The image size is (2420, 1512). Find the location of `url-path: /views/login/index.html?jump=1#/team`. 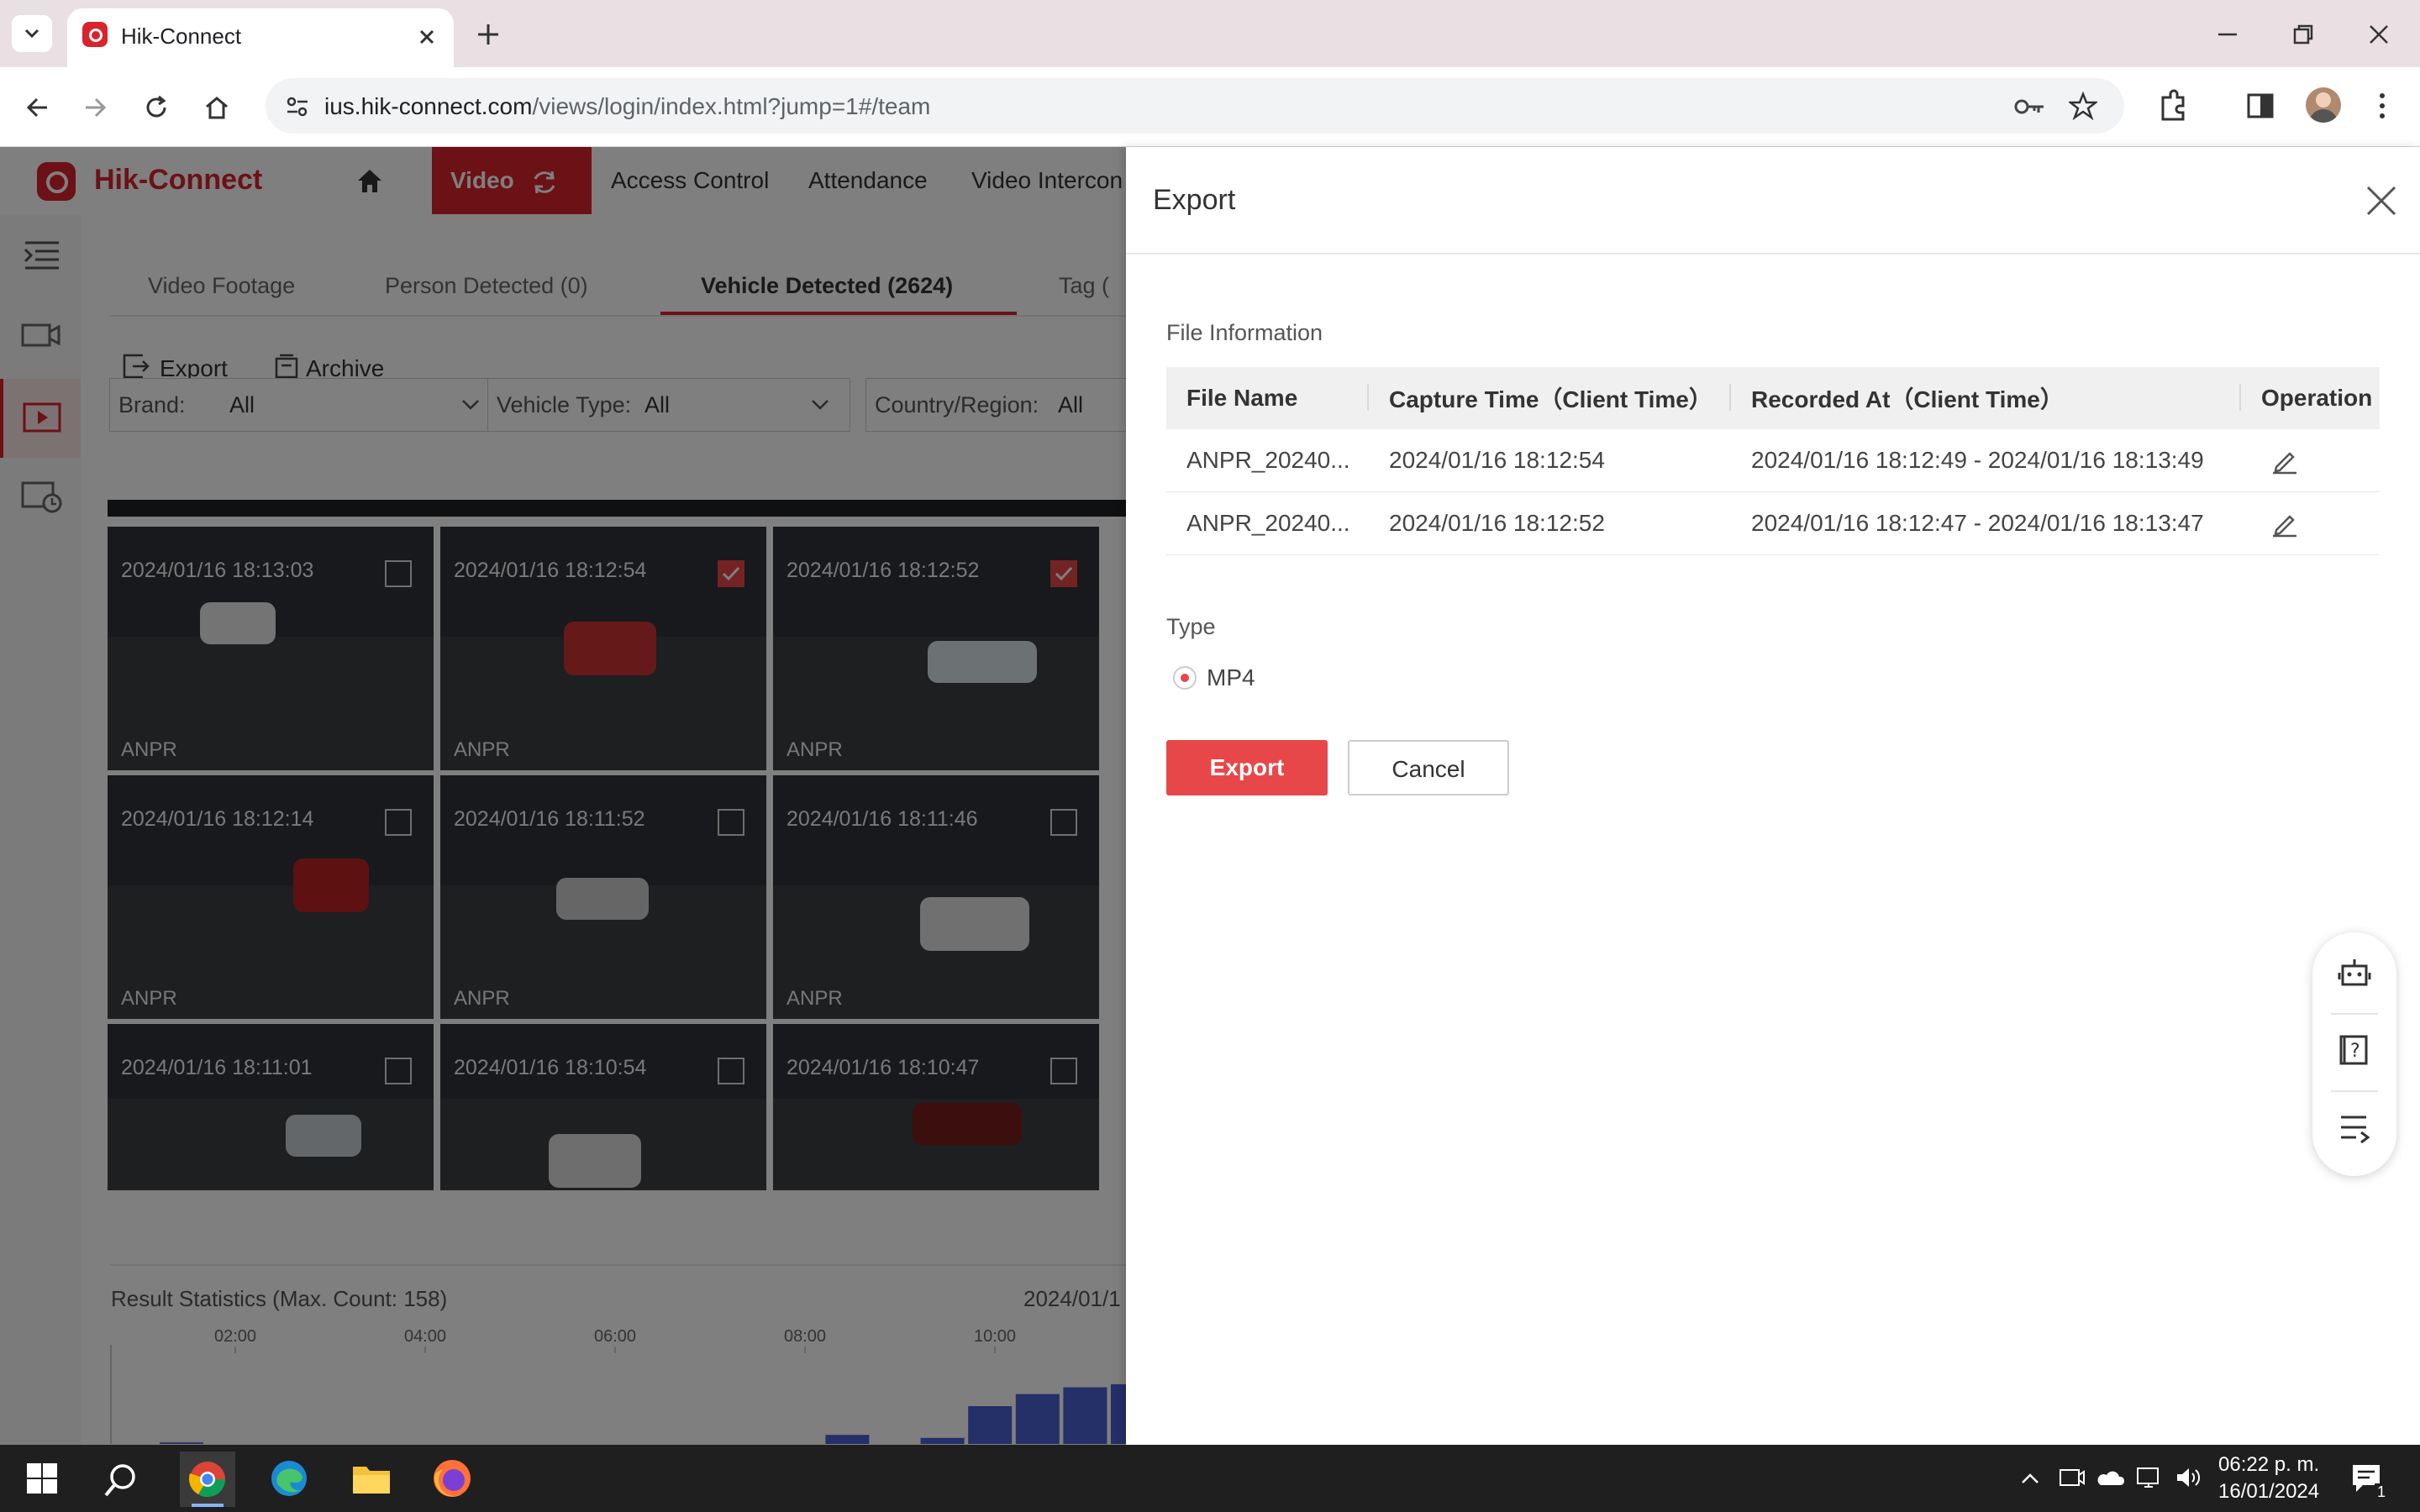

url-path: /views/login/index.html?jump=1#/team is located at coordinates (732, 106).